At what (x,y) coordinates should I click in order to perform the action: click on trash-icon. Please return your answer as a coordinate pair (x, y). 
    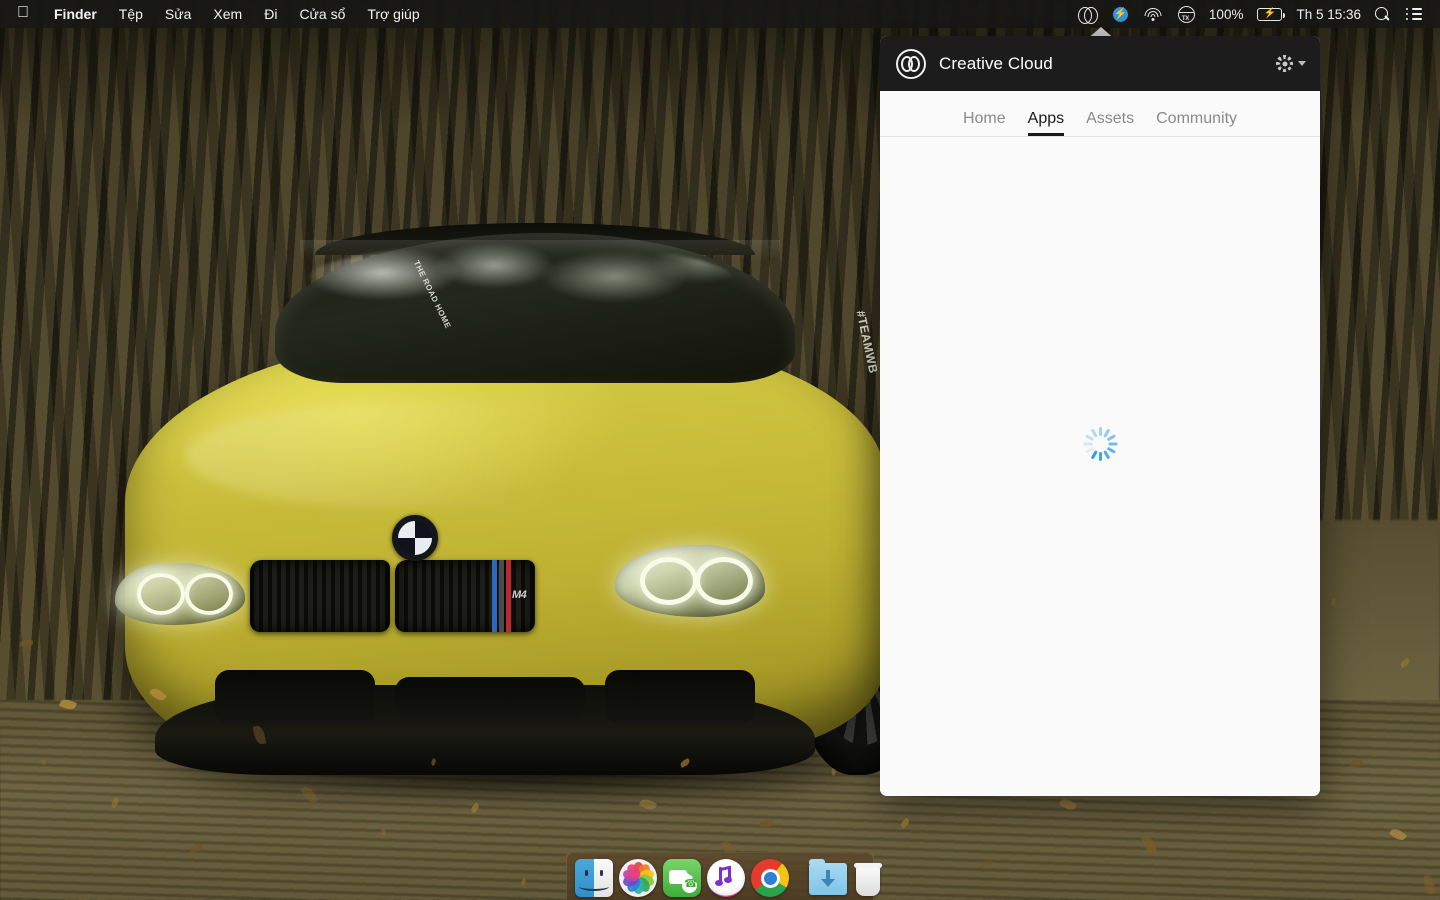
    Looking at the image, I should click on (868, 879).